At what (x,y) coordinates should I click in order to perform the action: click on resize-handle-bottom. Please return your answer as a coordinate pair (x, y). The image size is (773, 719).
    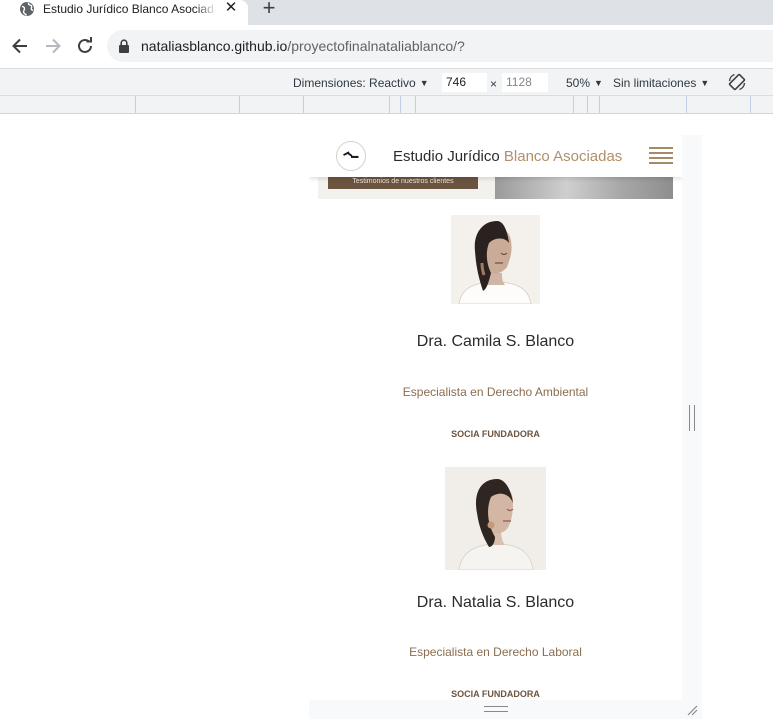
    Looking at the image, I should click on (496, 709).